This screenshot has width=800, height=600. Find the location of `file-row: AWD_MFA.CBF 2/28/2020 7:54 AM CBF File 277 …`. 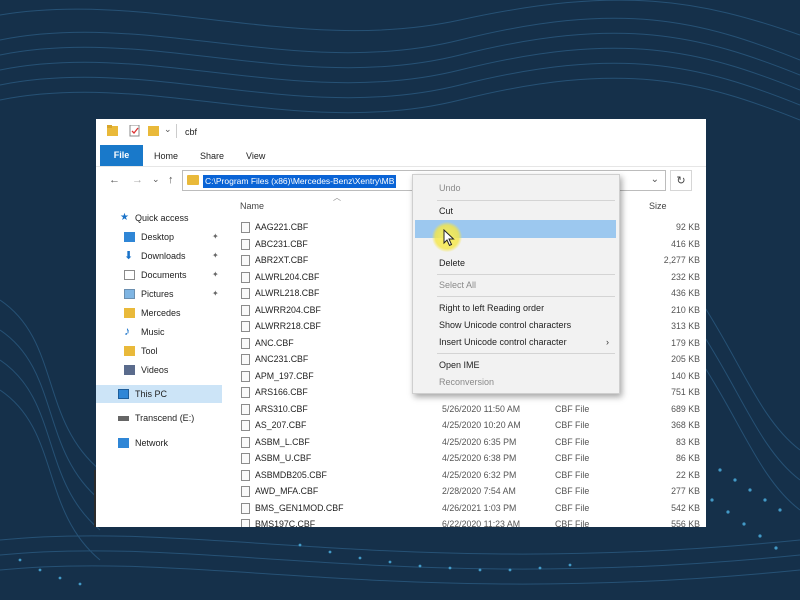

file-row: AWD_MFA.CBF 2/28/2020 7:54 AM CBF File 277 … is located at coordinates (471, 491).